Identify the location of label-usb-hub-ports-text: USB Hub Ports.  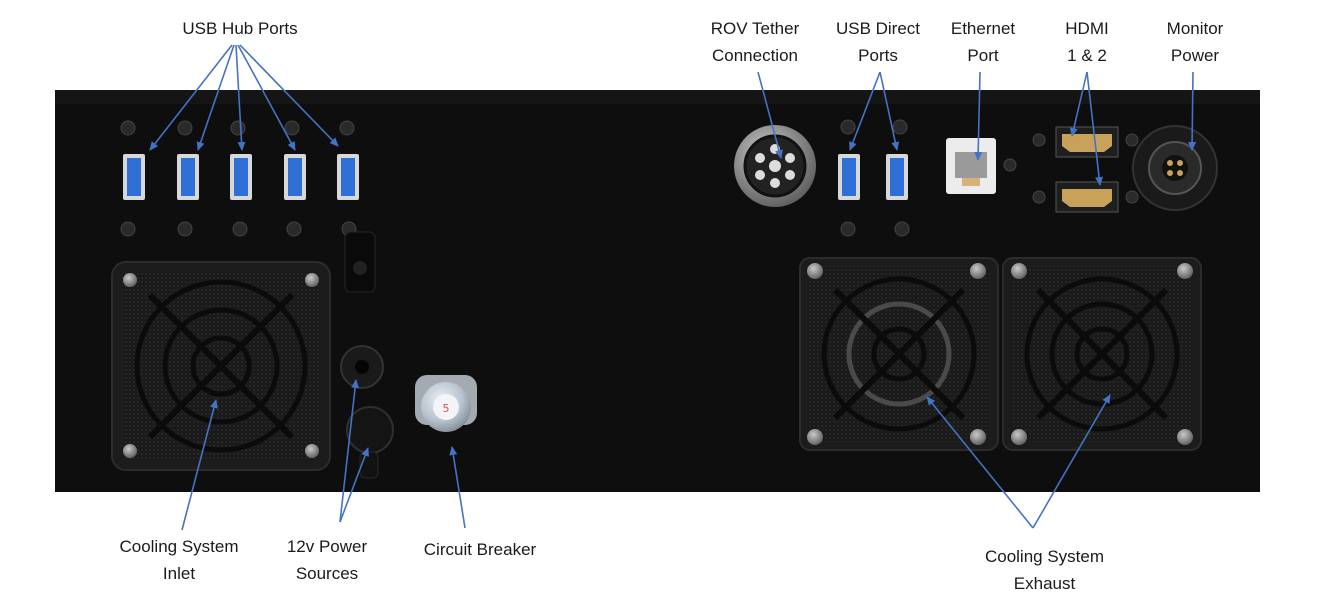
(240, 28).